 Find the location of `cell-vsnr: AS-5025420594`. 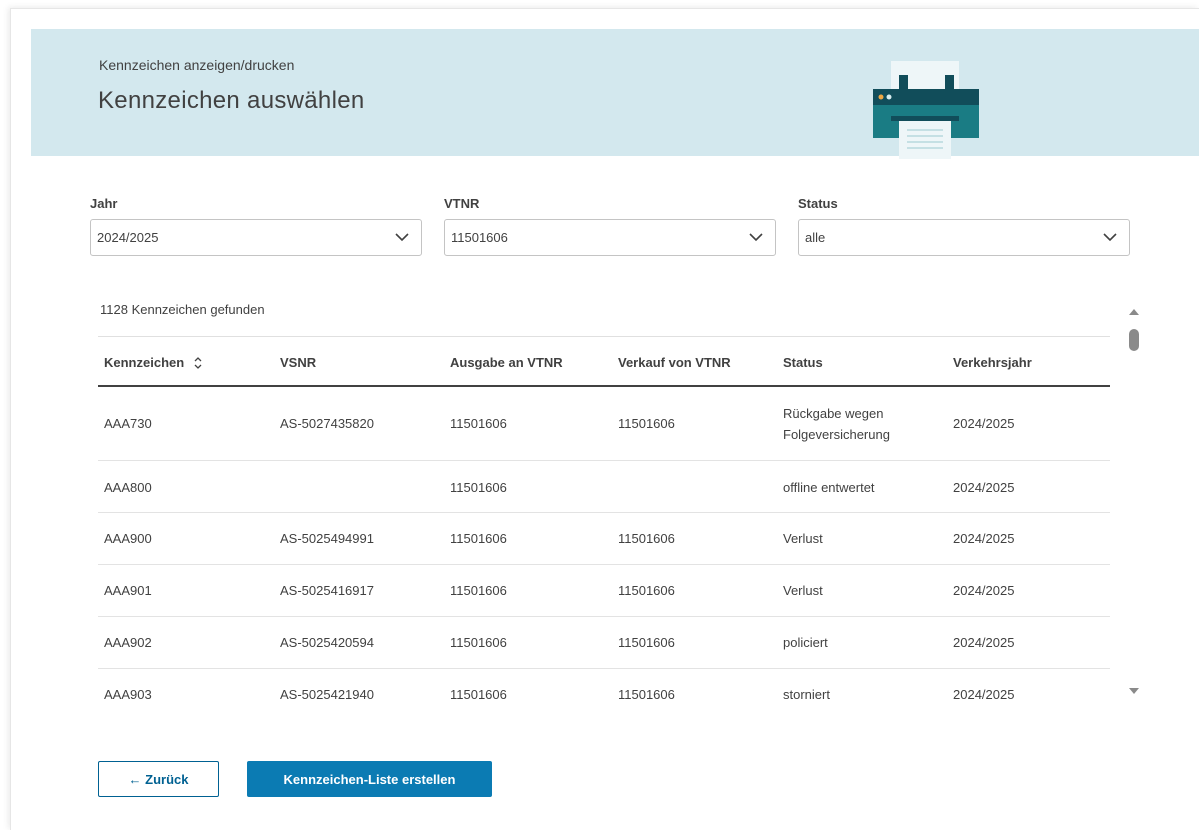

cell-vsnr: AS-5025420594 is located at coordinates (327, 642).